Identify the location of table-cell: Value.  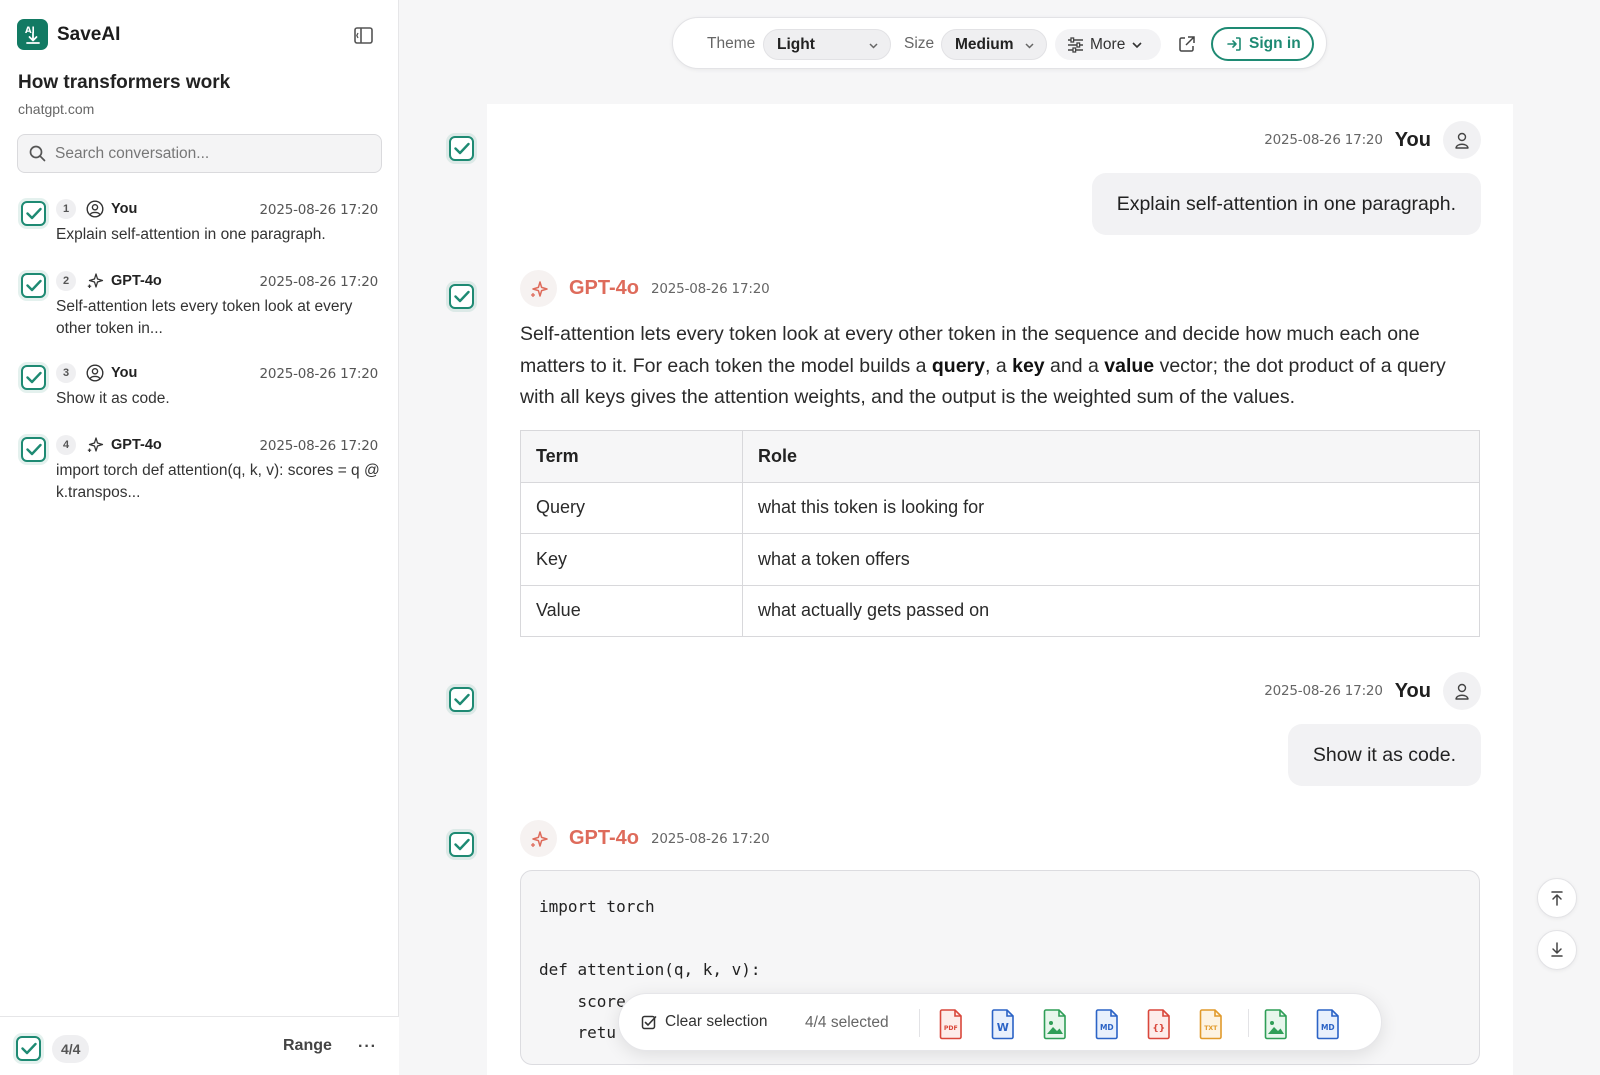
(631, 610).